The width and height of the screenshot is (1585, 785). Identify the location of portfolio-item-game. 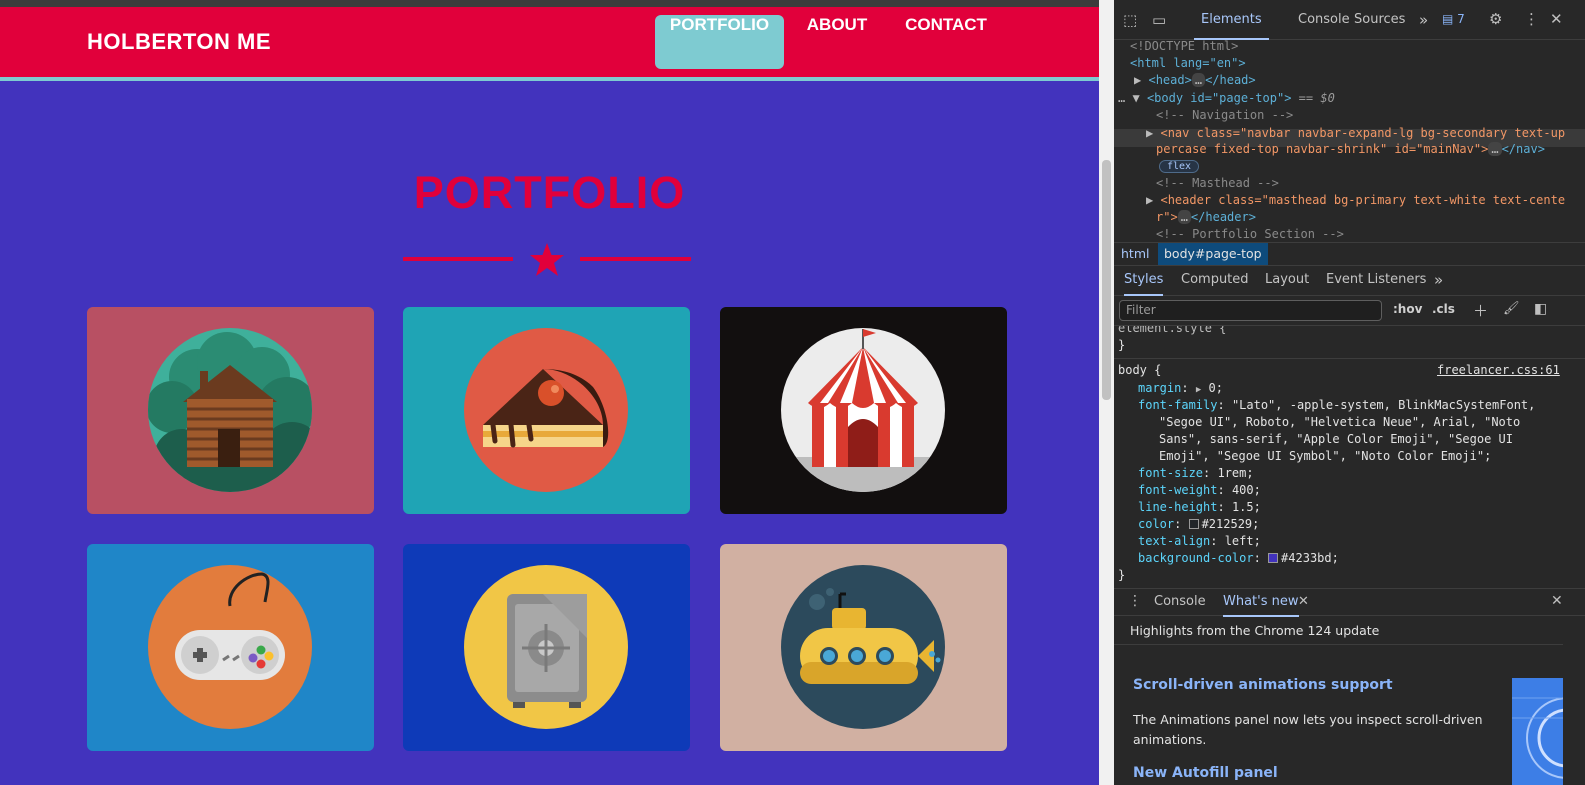
(230, 647).